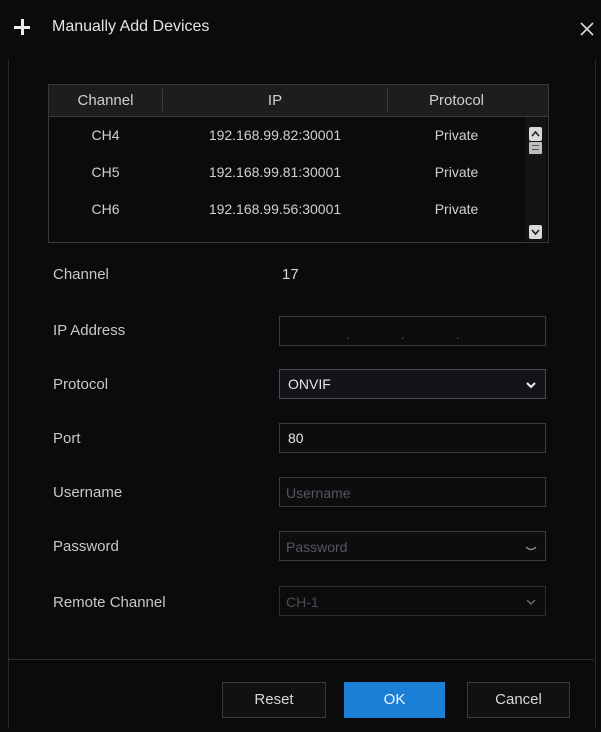 The height and width of the screenshot is (732, 601). I want to click on title-bar: Manually Add Devices, so click(300, 30).